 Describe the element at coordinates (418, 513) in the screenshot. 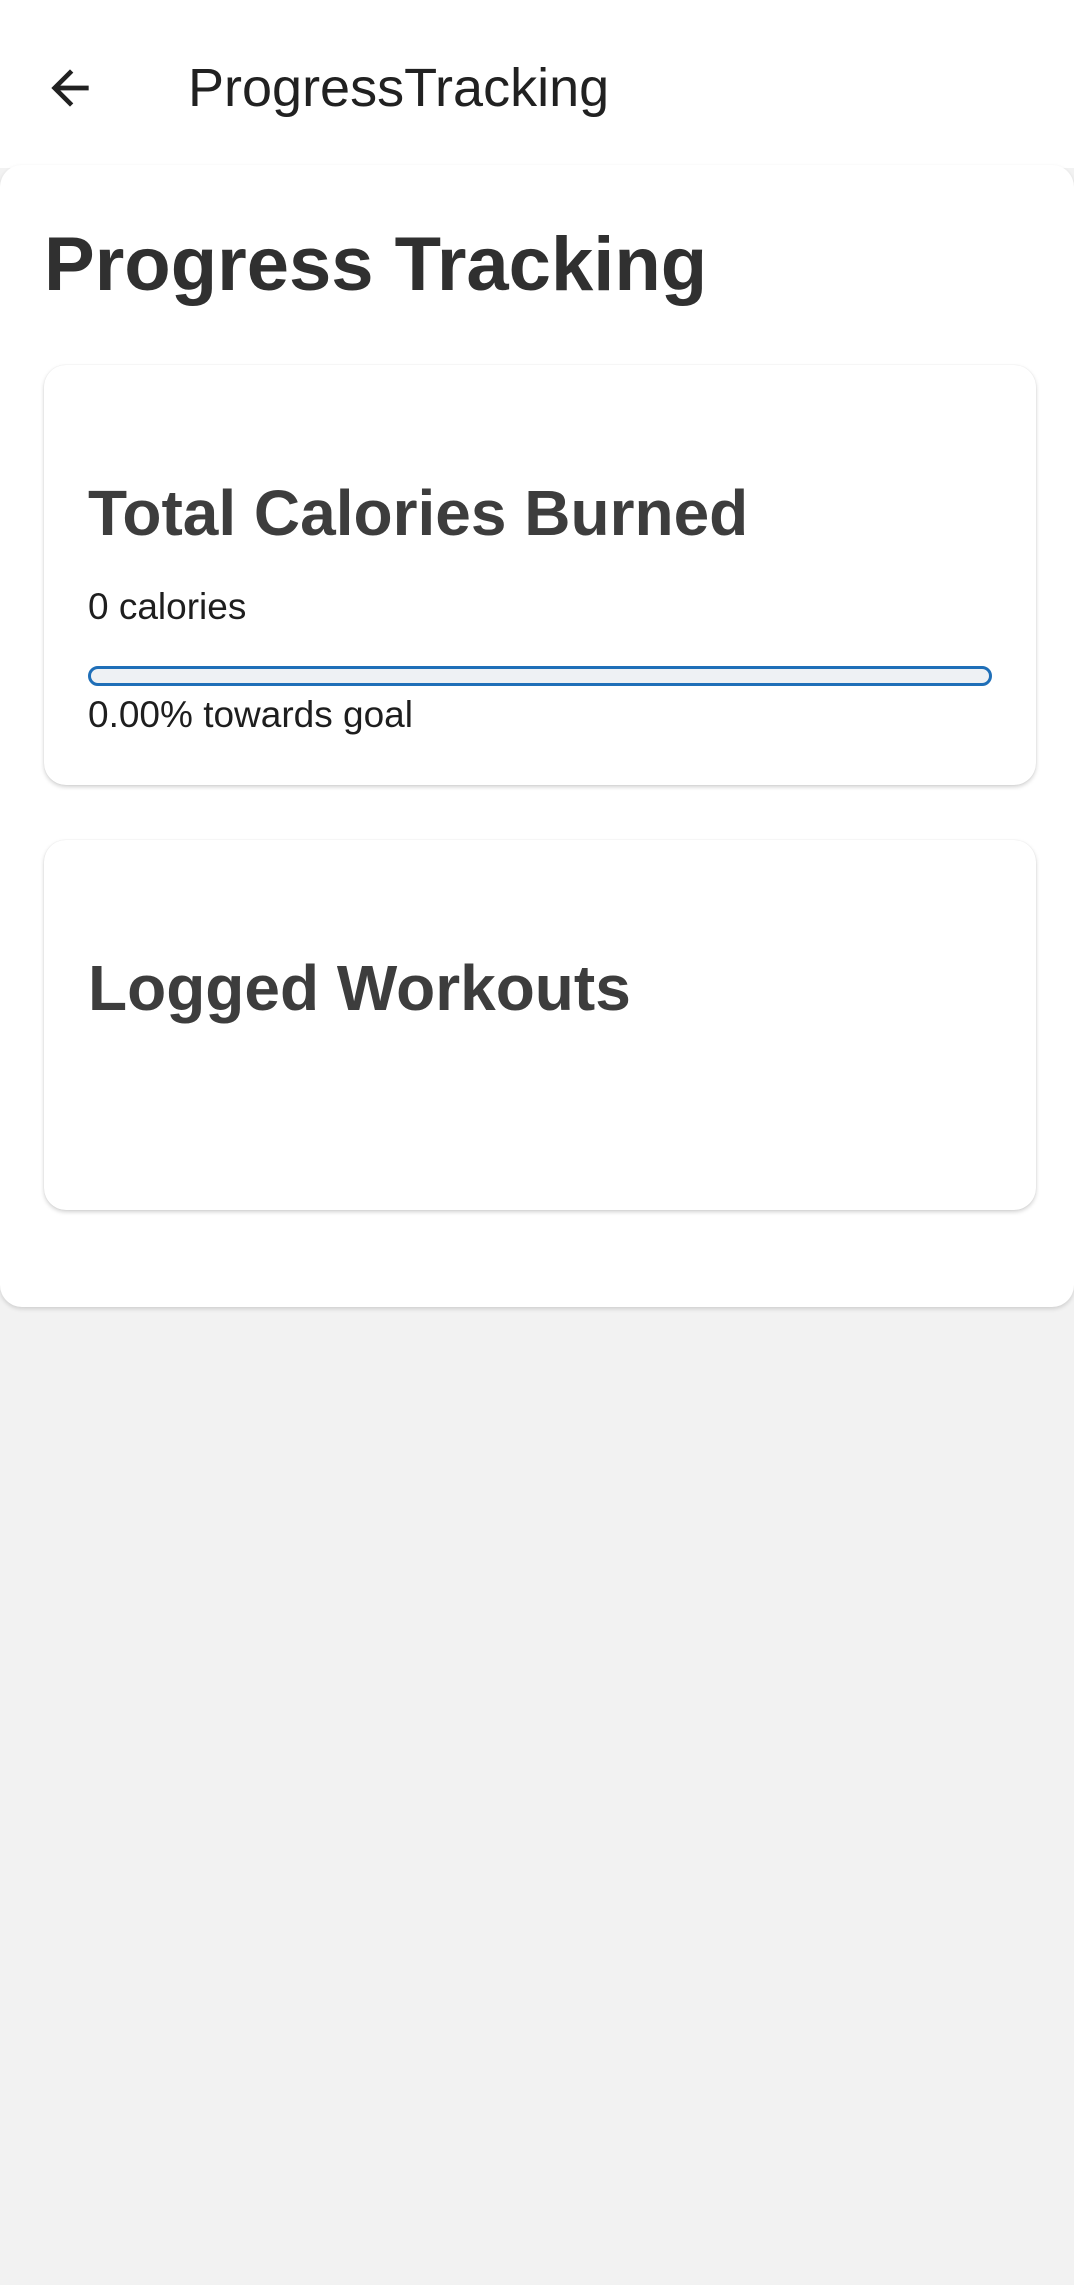

I see `calories-card-heading: Total Calories Burned` at that location.